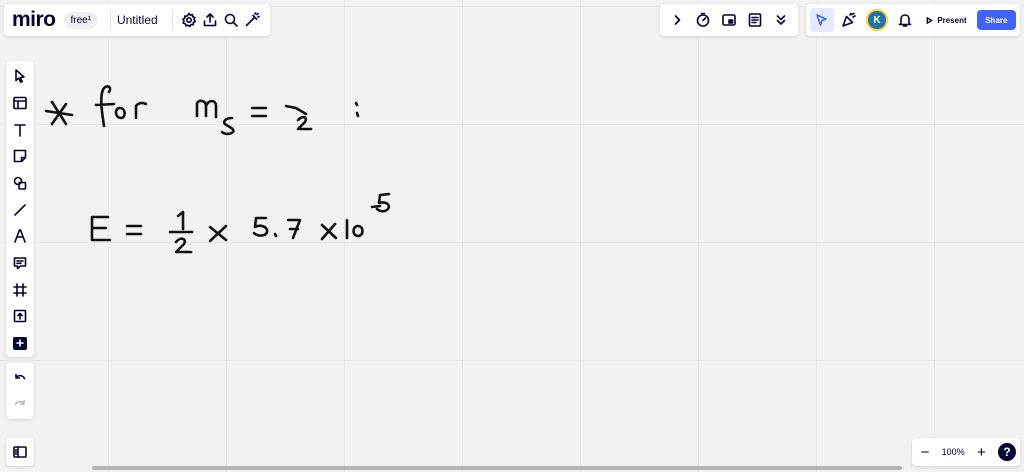  I want to click on present-label: Present, so click(952, 20).